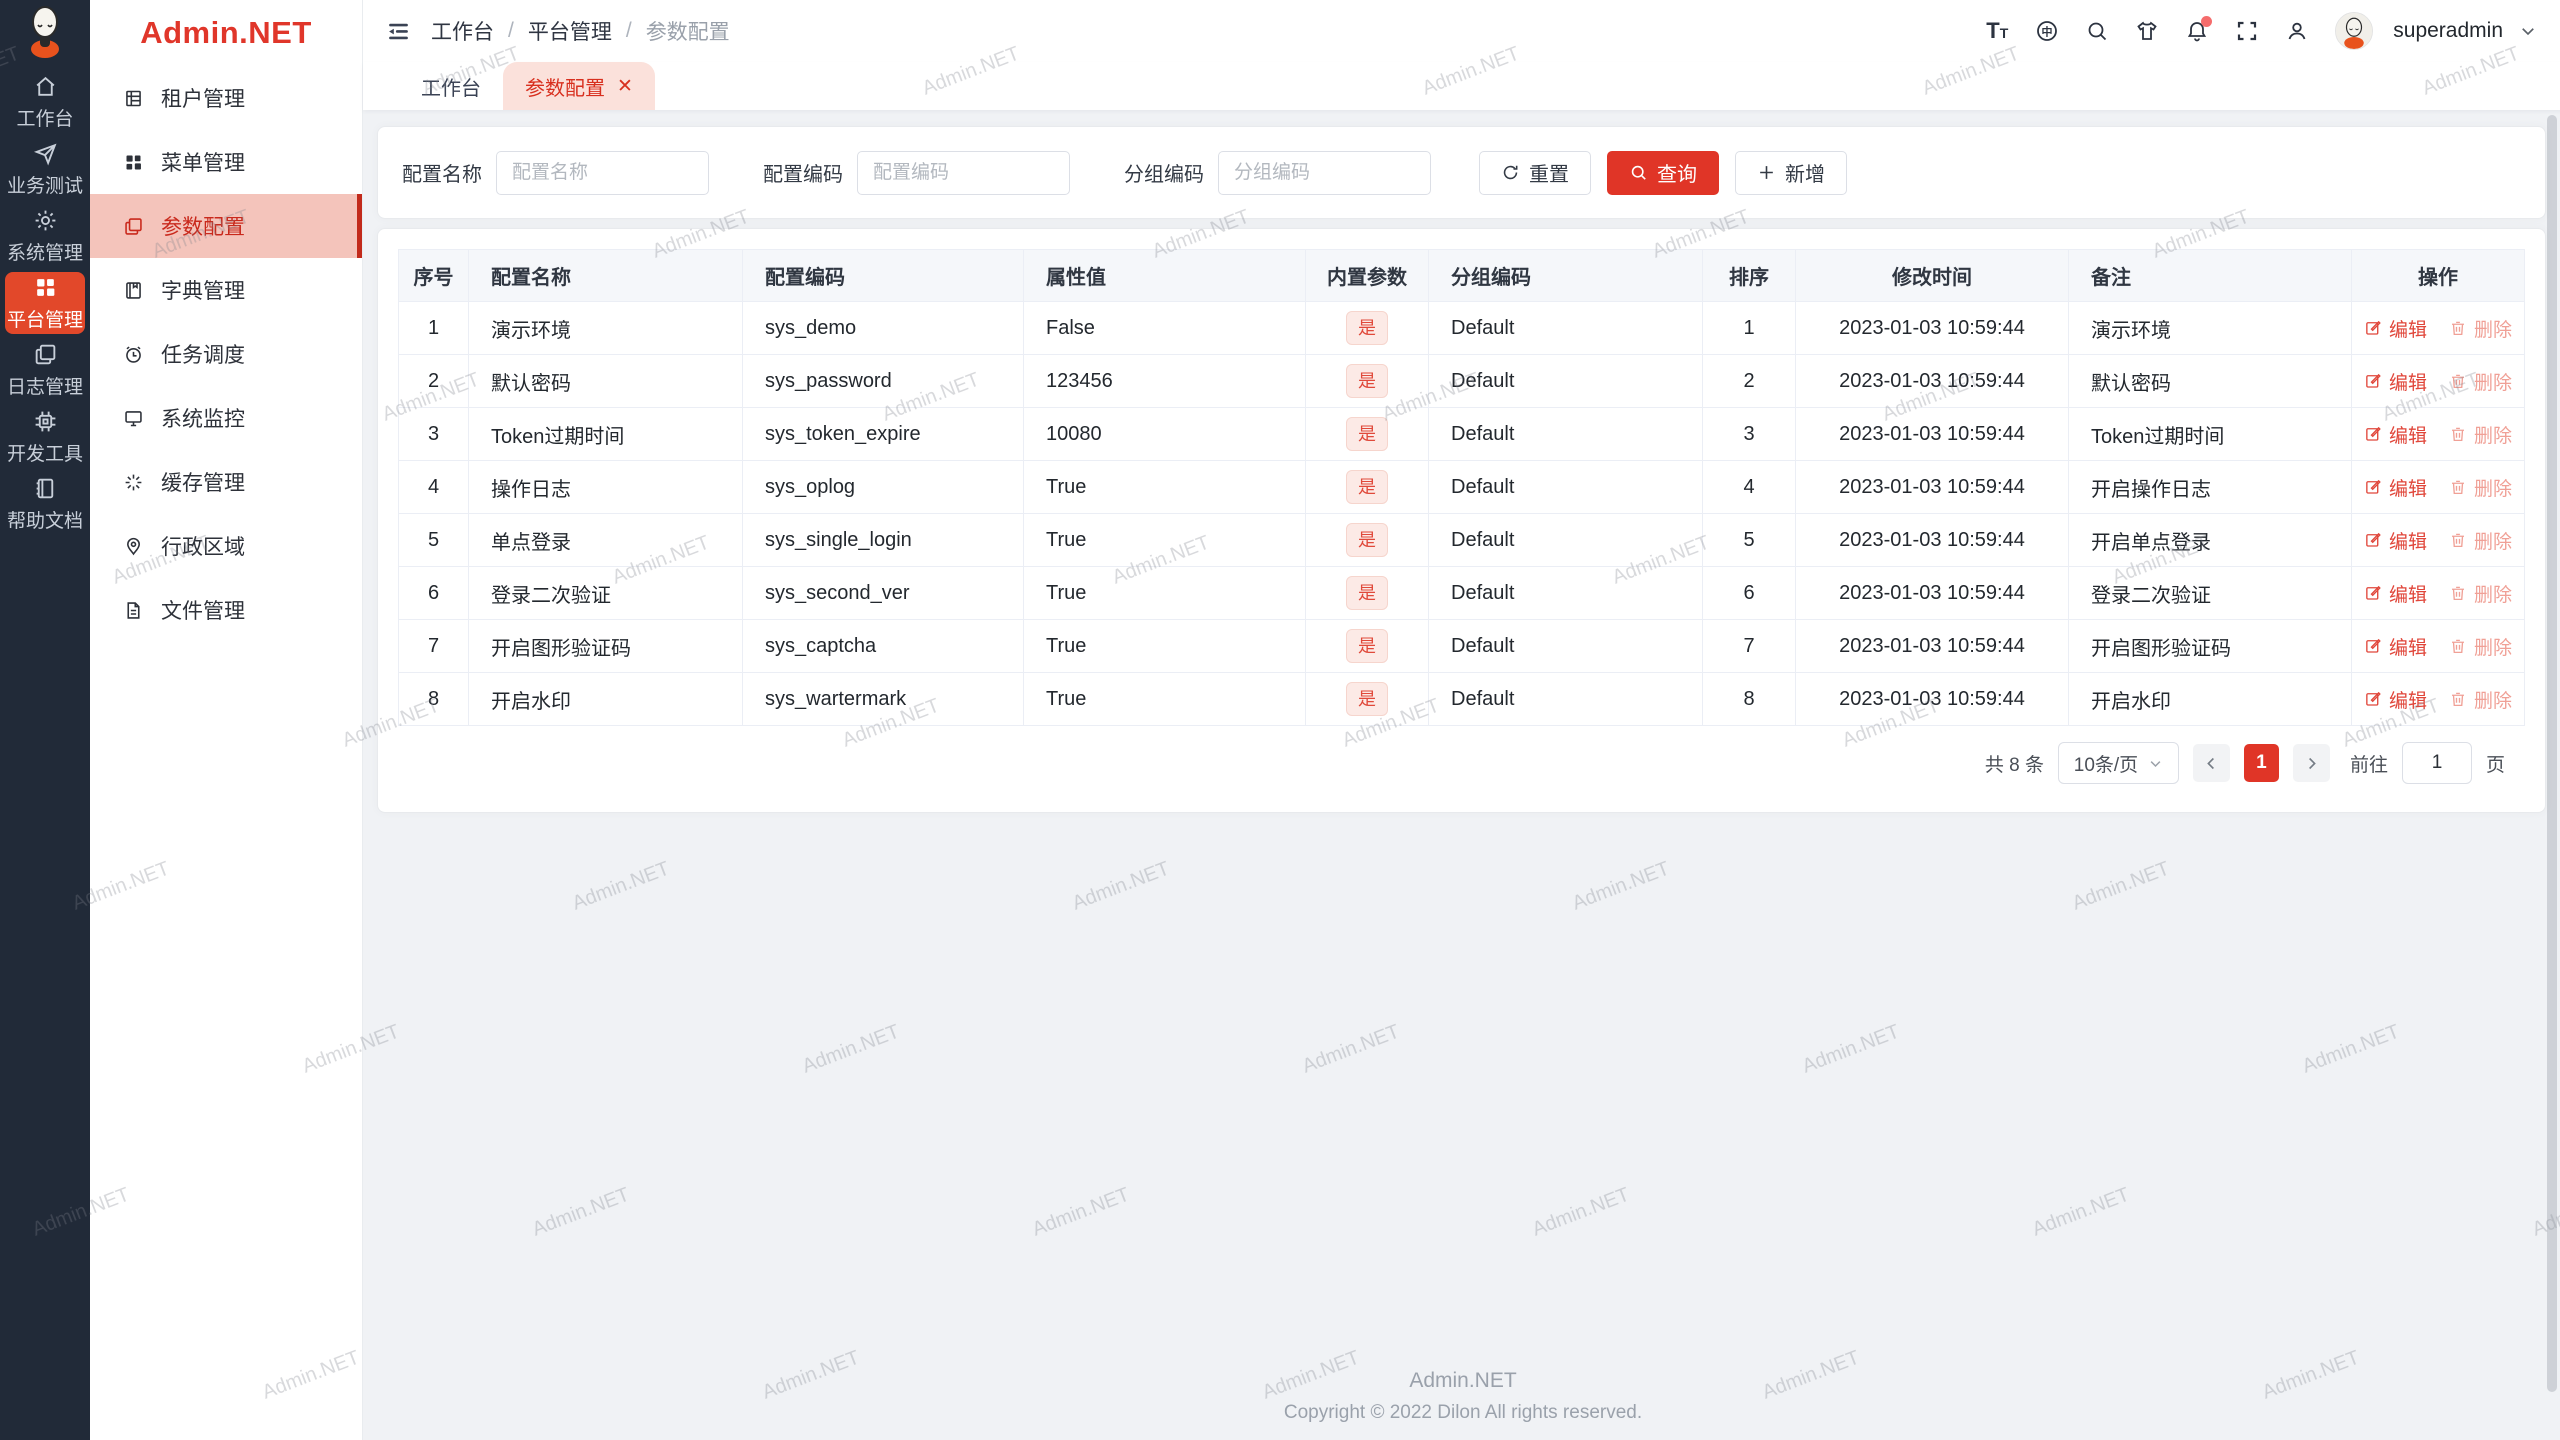 The image size is (2560, 1440). Describe the element at coordinates (226, 290) in the screenshot. I see `sidebar-item-4: 字典管理` at that location.